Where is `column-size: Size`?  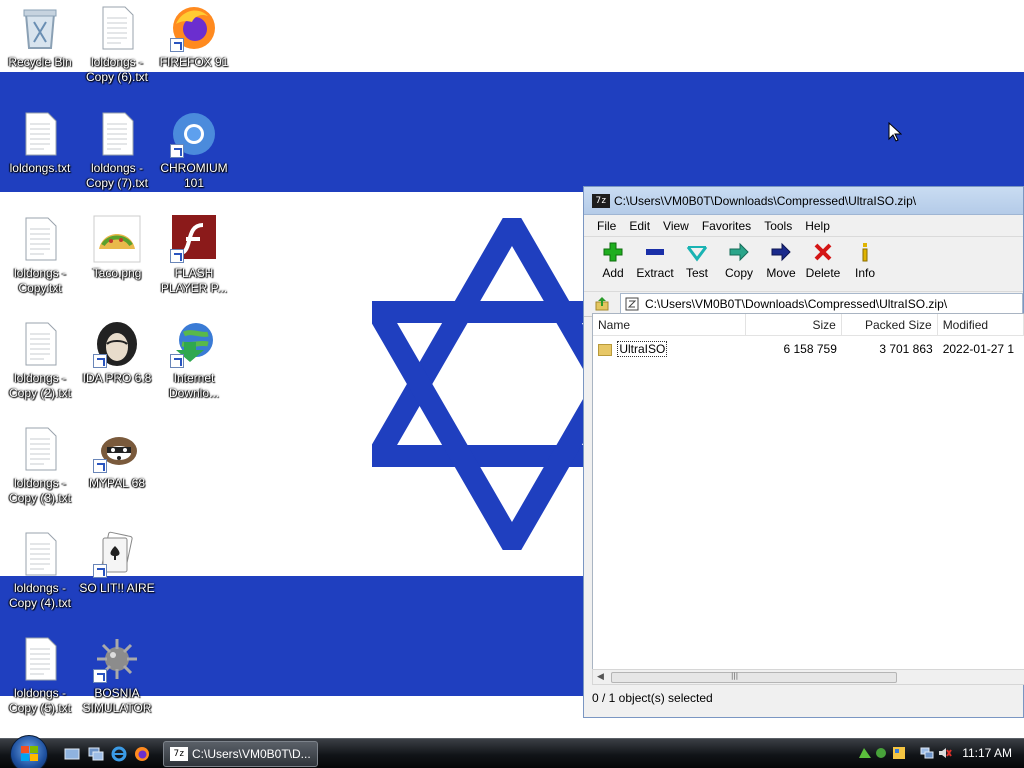 column-size: Size is located at coordinates (794, 324).